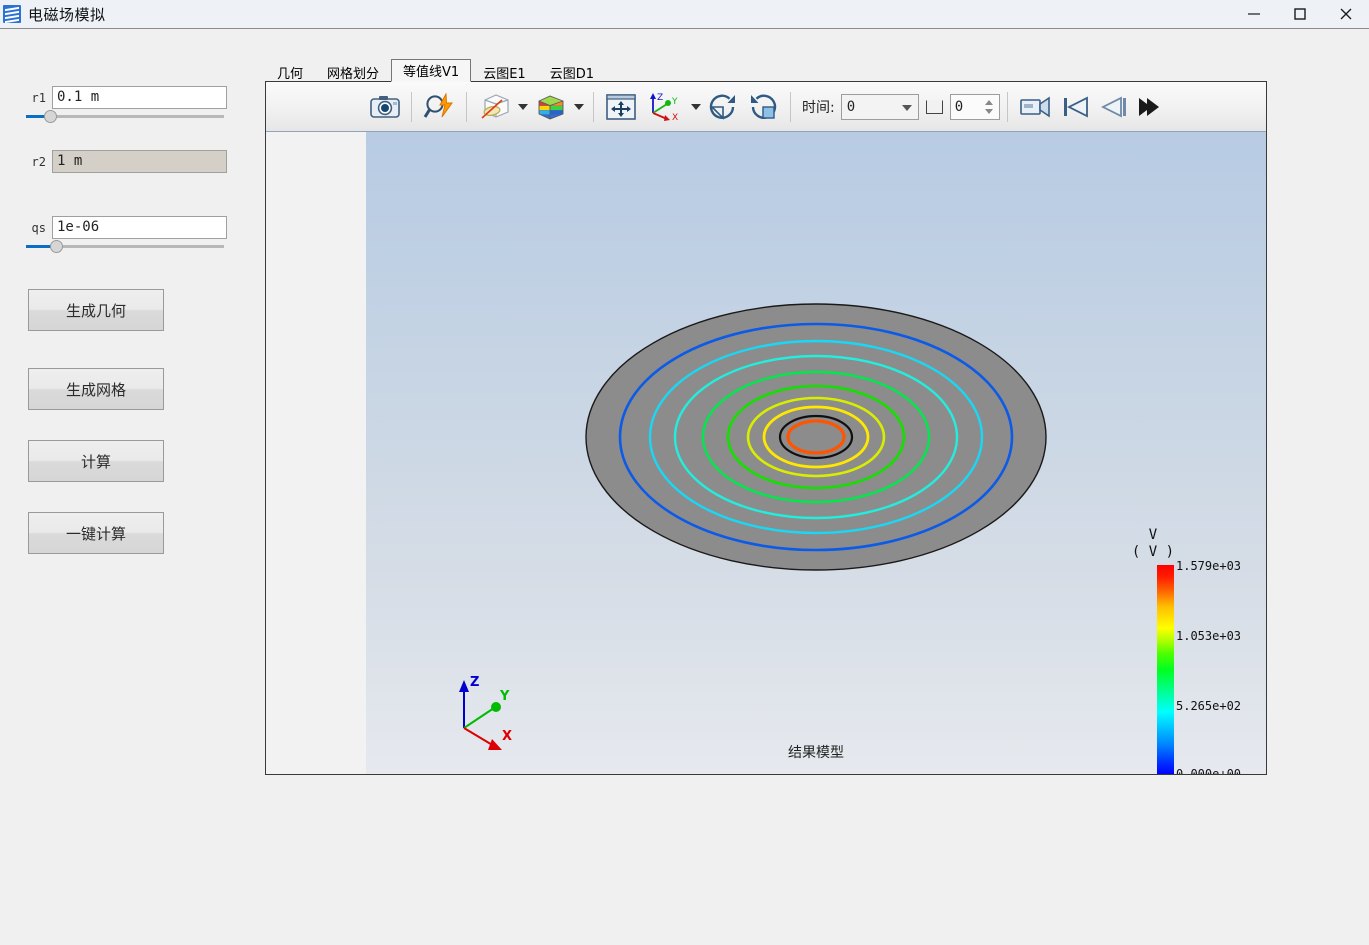 This screenshot has height=945, width=1369. What do you see at coordinates (38, 161) in the screenshot?
I see `field-label-r2: r2` at bounding box center [38, 161].